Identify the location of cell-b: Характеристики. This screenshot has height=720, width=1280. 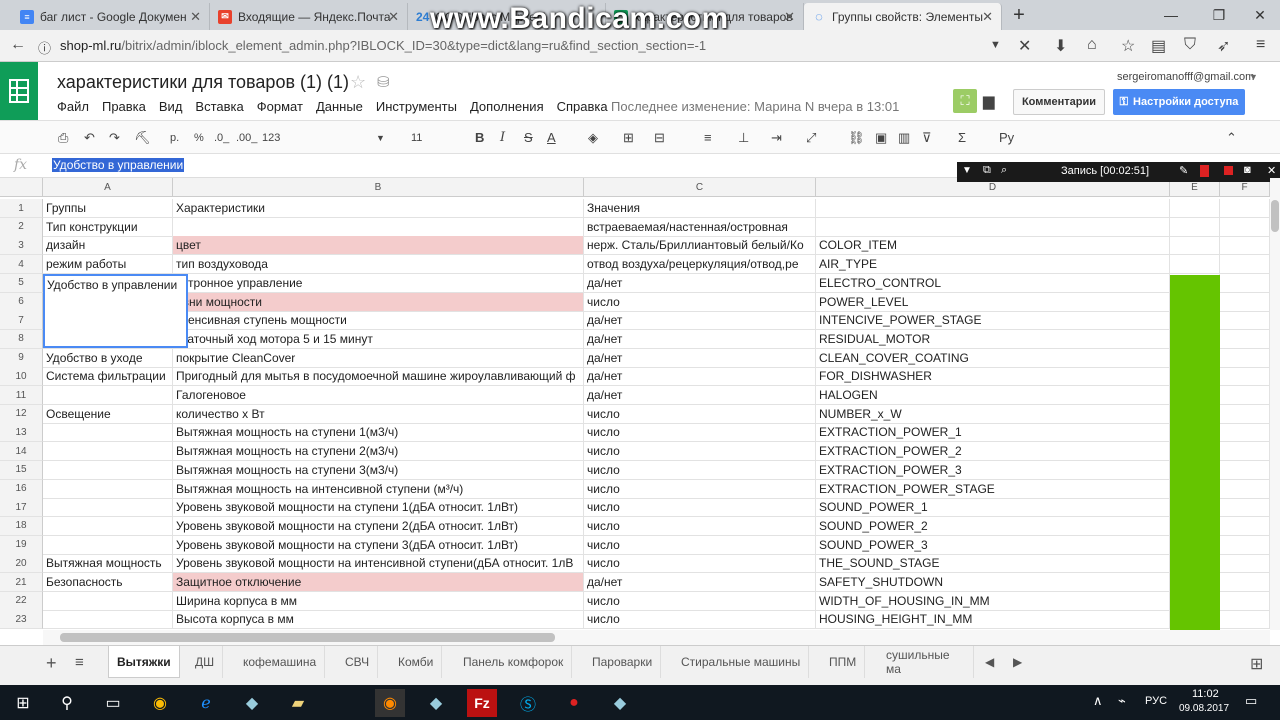
(378, 208).